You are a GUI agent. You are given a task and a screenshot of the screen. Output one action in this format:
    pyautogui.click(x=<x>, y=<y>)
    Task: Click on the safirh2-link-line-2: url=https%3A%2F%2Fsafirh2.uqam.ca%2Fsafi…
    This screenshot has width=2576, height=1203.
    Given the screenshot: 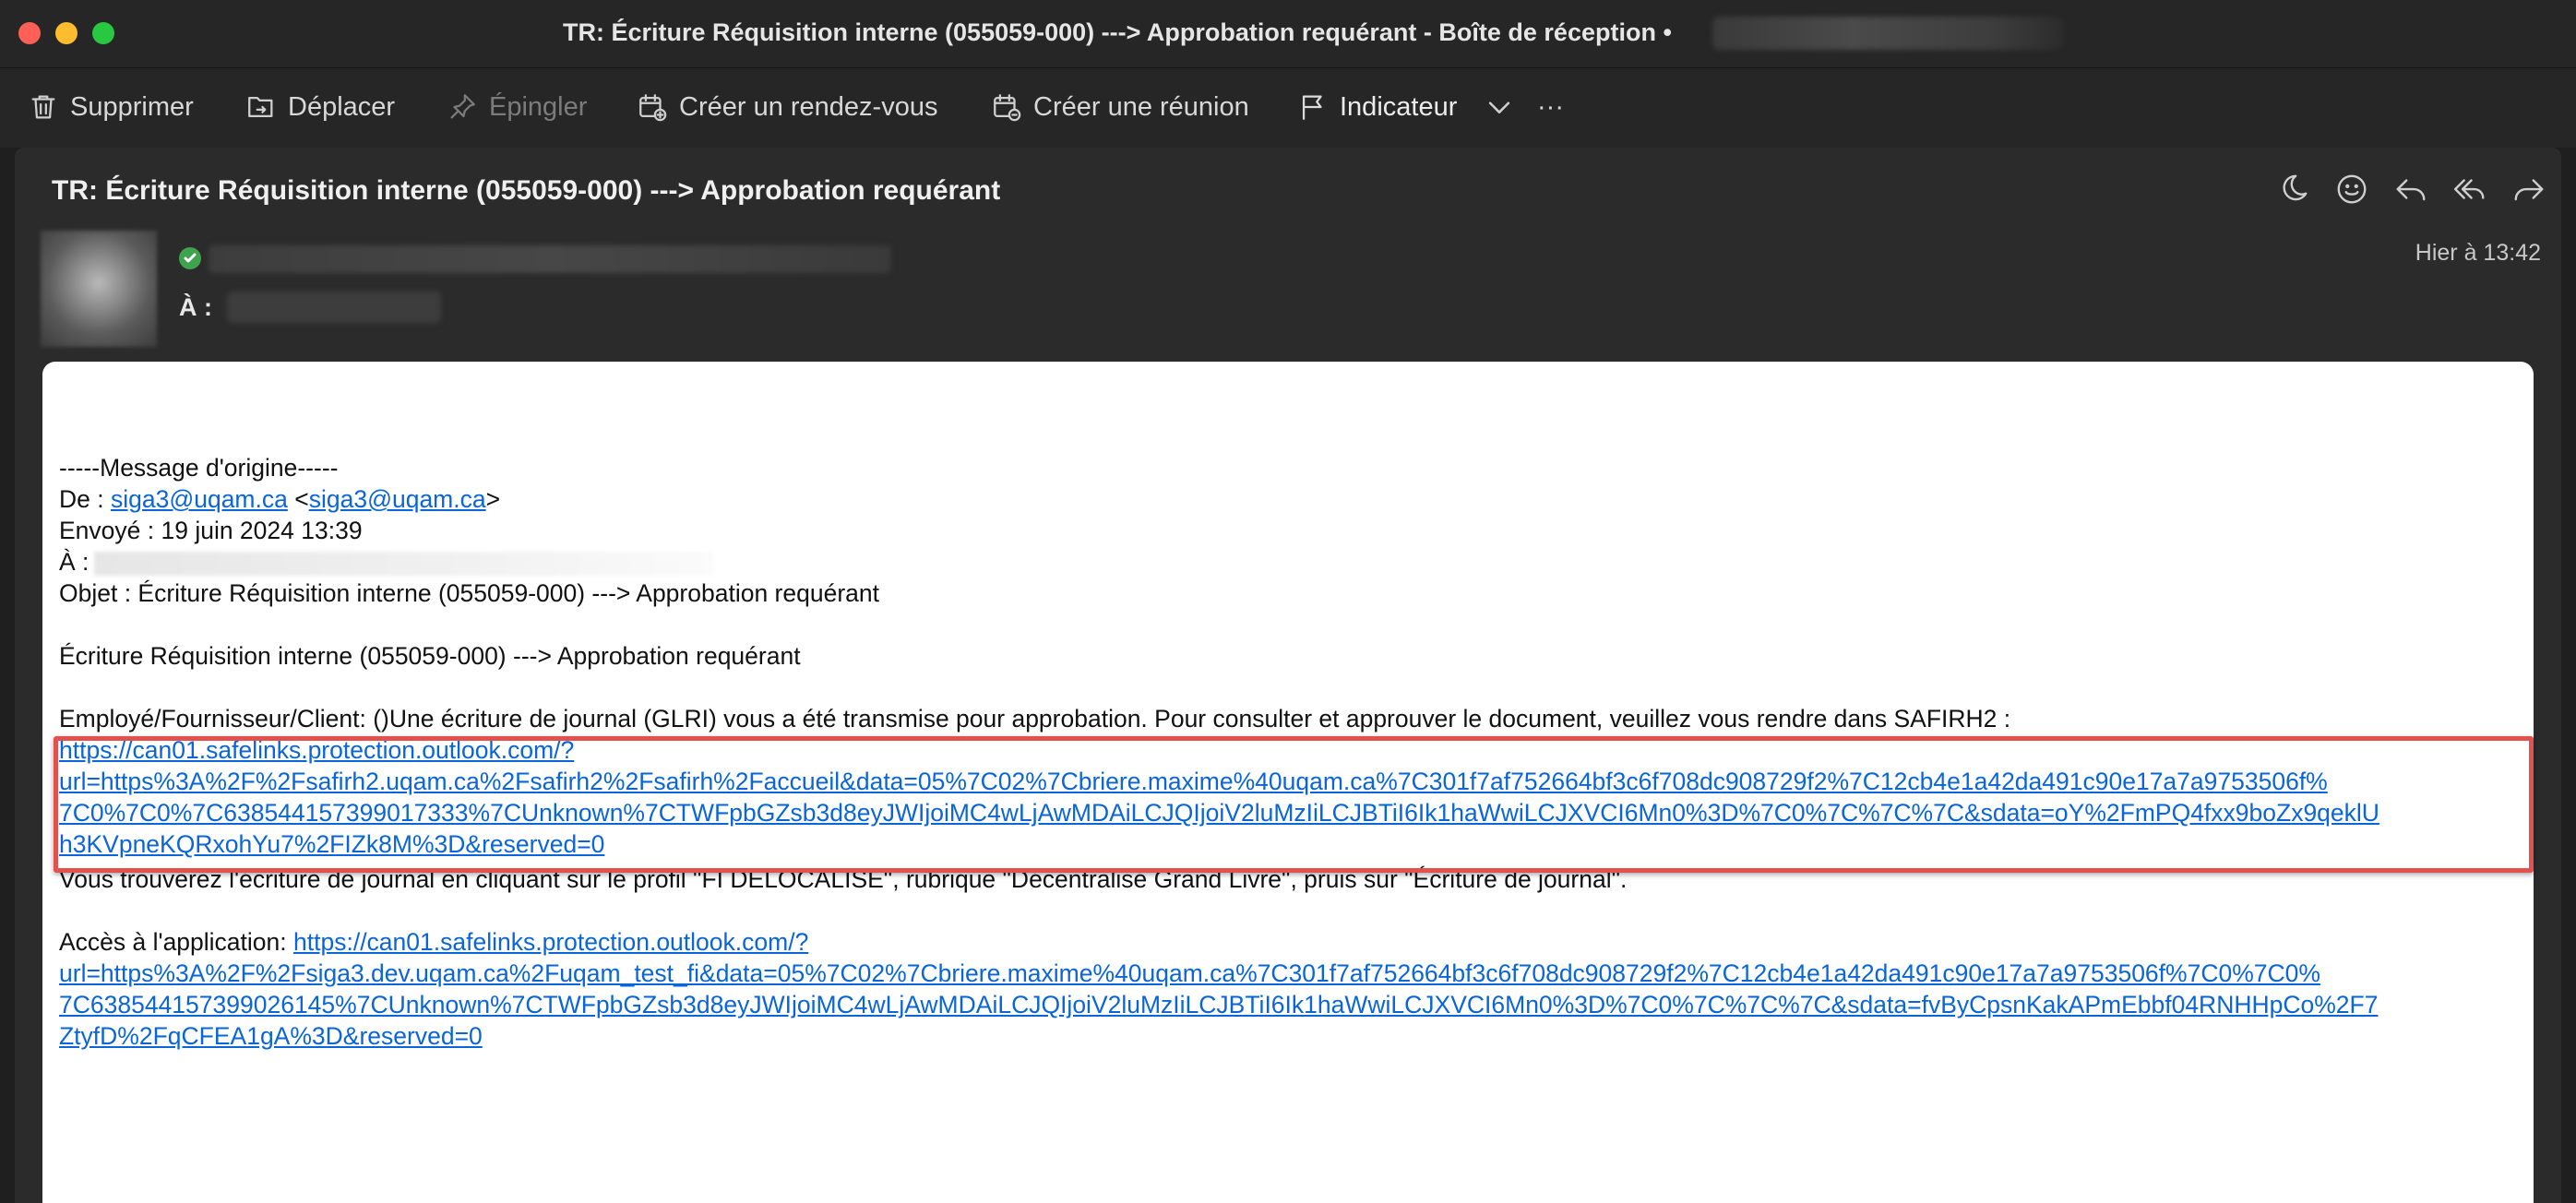 What is the action you would take?
    pyautogui.click(x=1286, y=781)
    